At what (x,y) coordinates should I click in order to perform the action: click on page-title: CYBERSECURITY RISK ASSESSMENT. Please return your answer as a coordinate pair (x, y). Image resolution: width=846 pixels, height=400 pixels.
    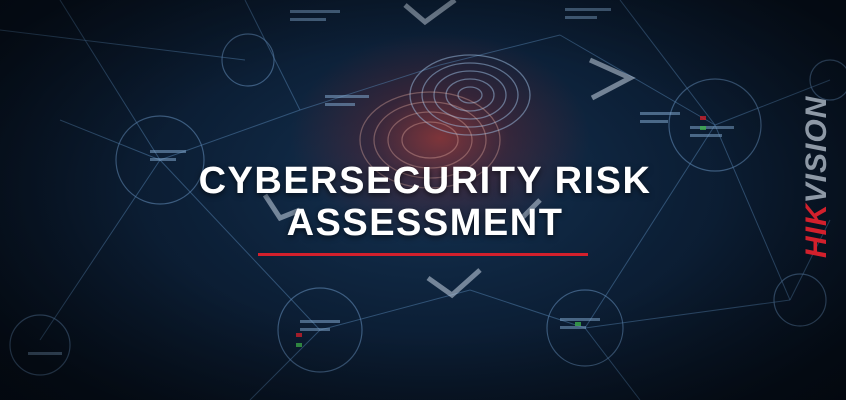
    Looking at the image, I should click on (425, 202).